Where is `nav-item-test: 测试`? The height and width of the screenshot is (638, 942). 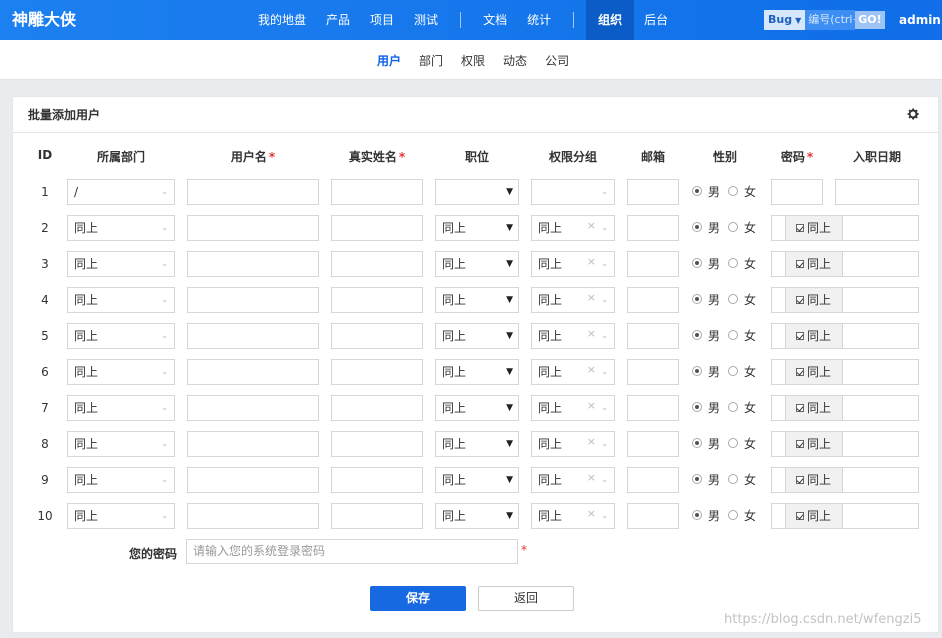 nav-item-test: 测试 is located at coordinates (426, 20).